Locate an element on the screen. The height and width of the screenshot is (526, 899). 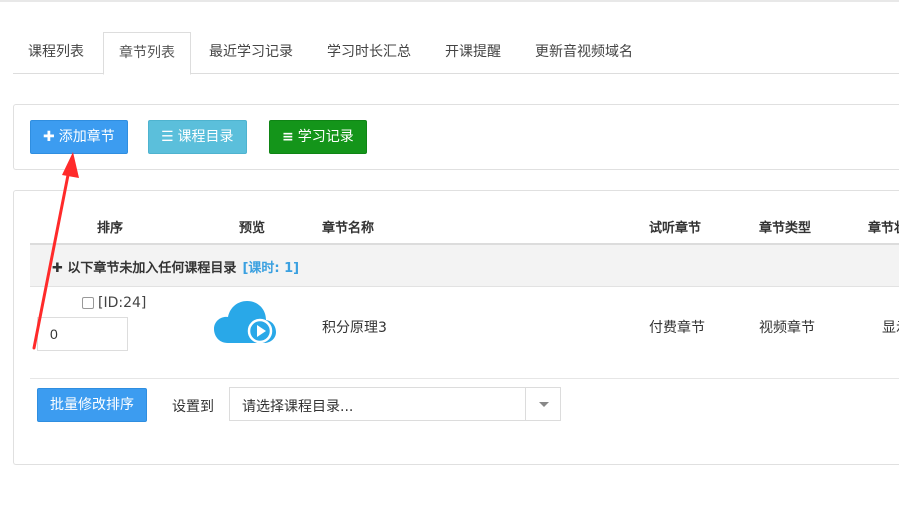
top-border is located at coordinates (449, 1).